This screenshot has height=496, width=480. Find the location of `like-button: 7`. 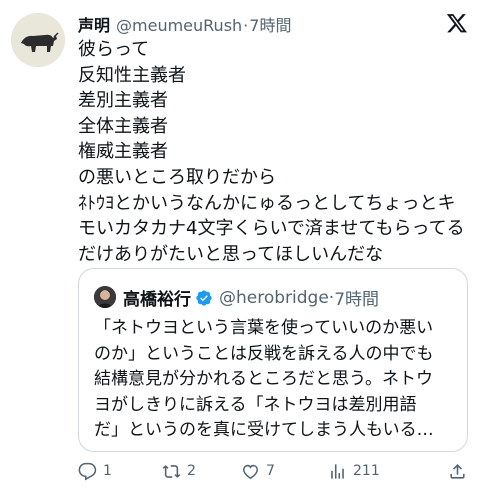

like-button: 7 is located at coordinates (258, 471).